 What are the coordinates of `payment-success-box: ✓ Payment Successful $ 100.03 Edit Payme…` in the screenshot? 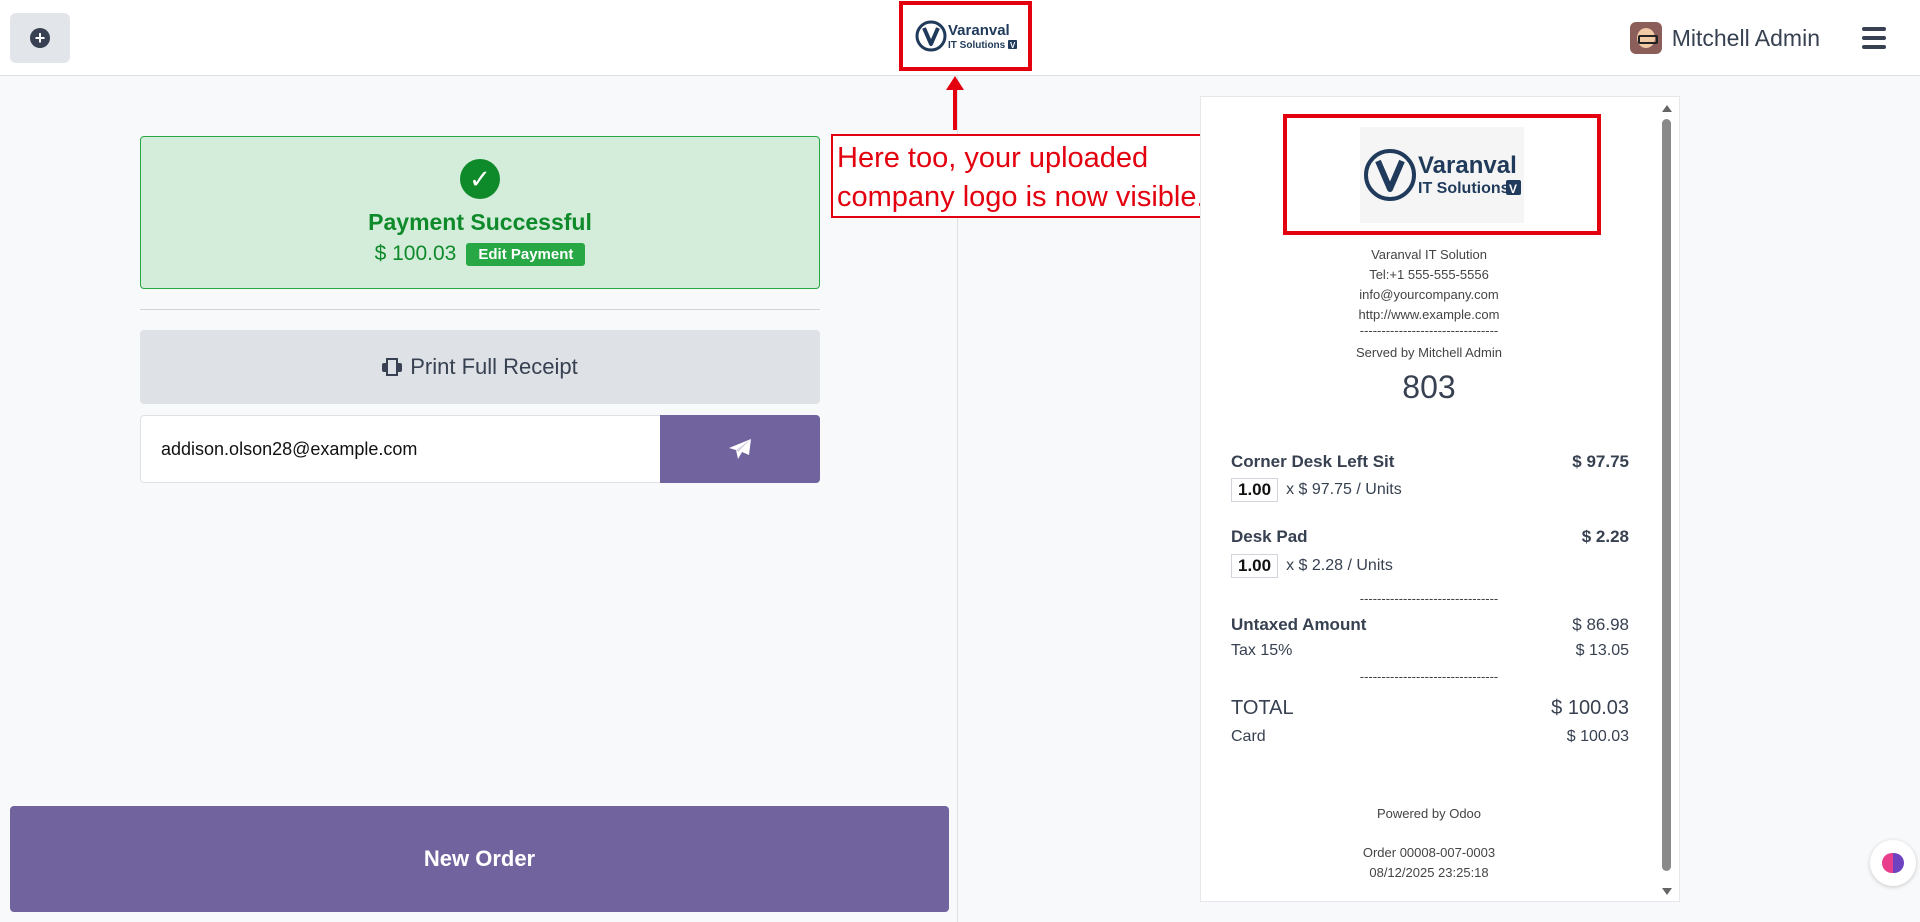 It's located at (480, 212).